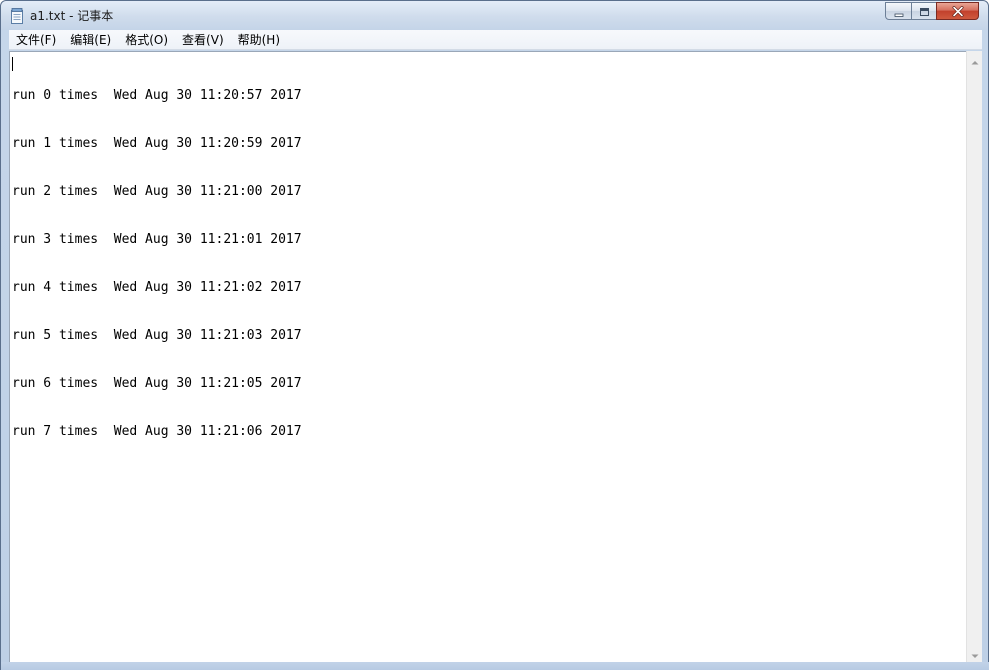 The image size is (989, 670). I want to click on minimize-button, so click(898, 11).